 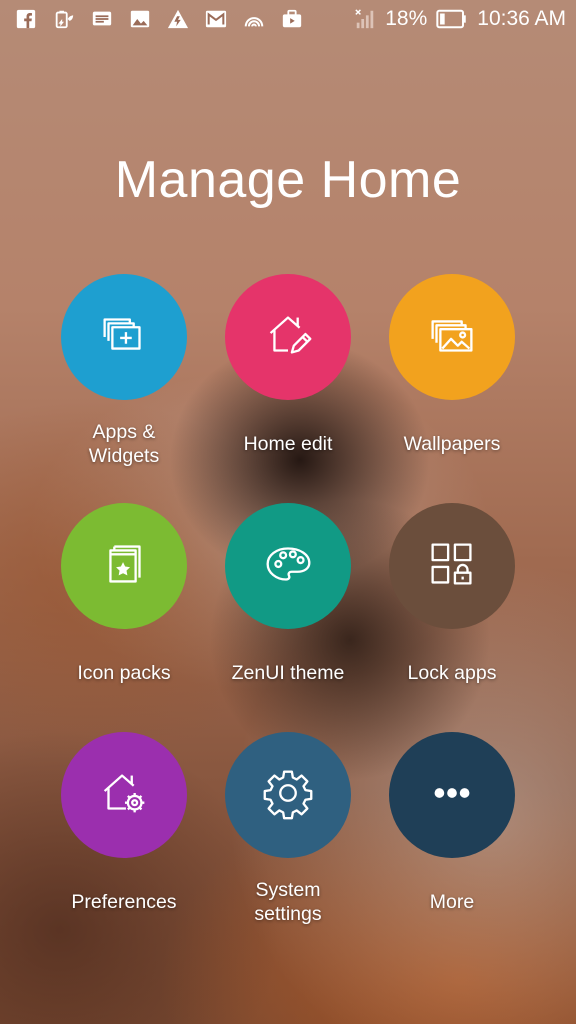 What do you see at coordinates (288, 673) in the screenshot?
I see `zenui-theme-label: ZenUI theme` at bounding box center [288, 673].